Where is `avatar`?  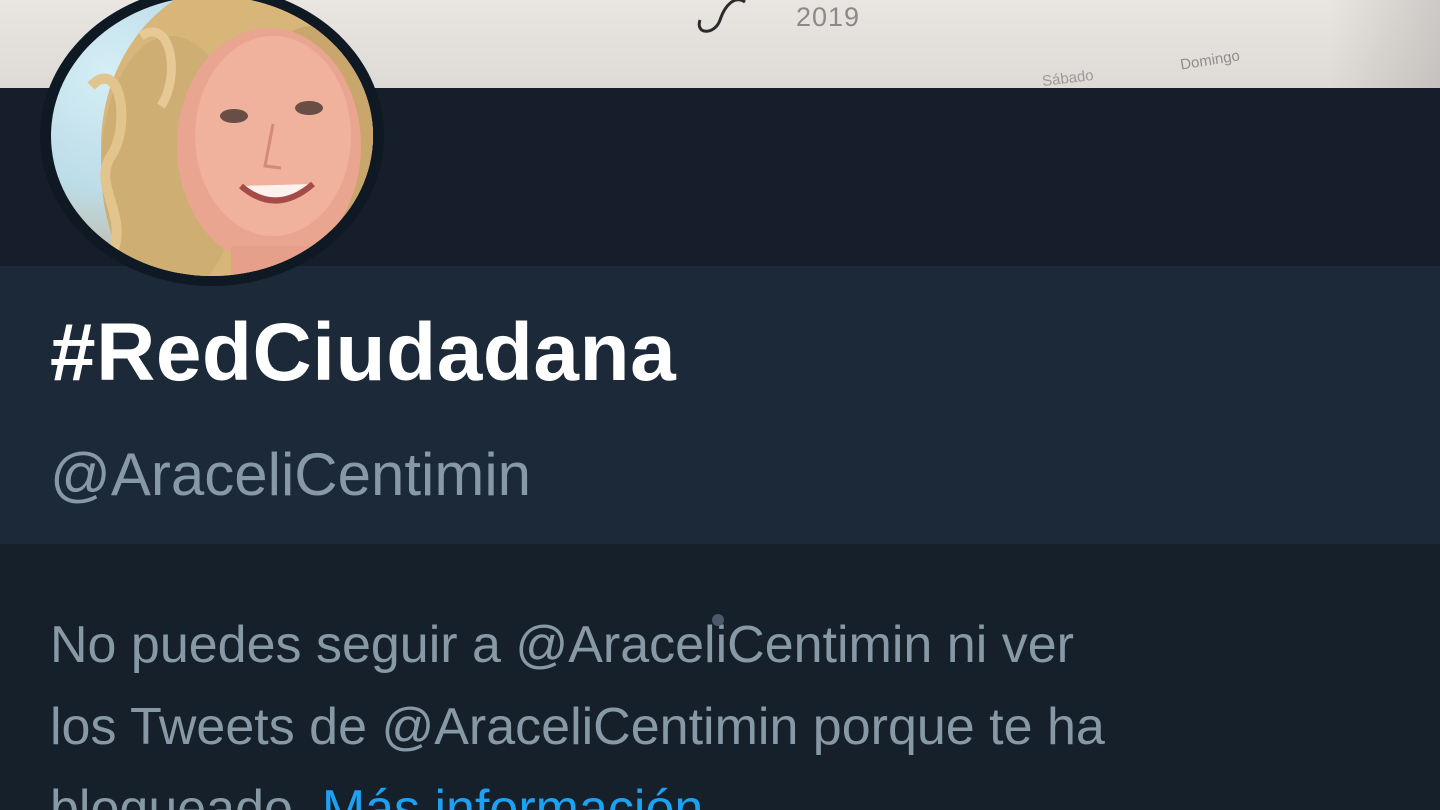
avatar is located at coordinates (212, 143).